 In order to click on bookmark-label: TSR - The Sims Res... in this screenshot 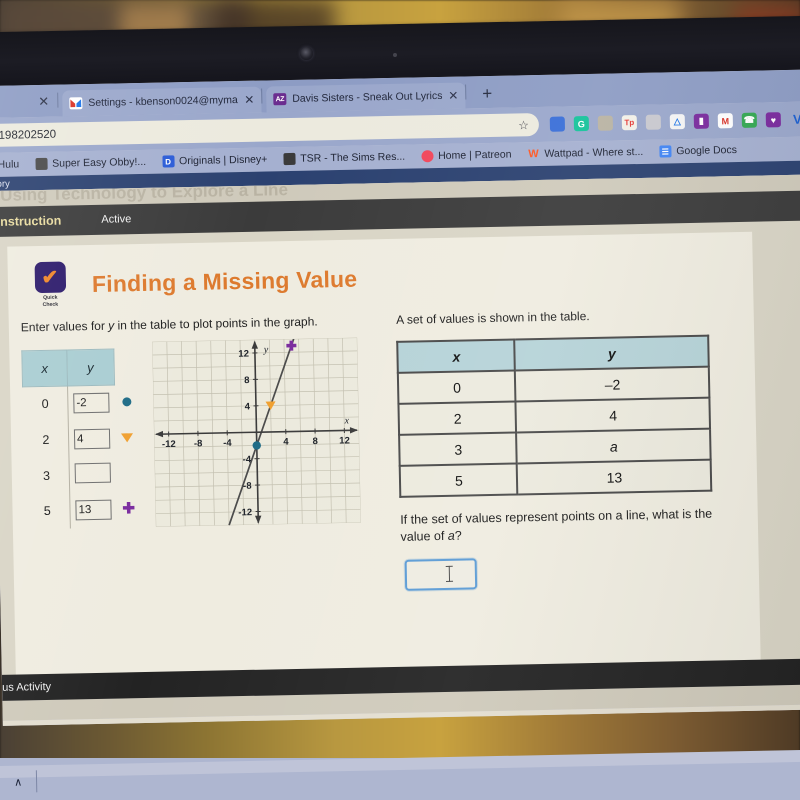, I will do `click(353, 157)`.